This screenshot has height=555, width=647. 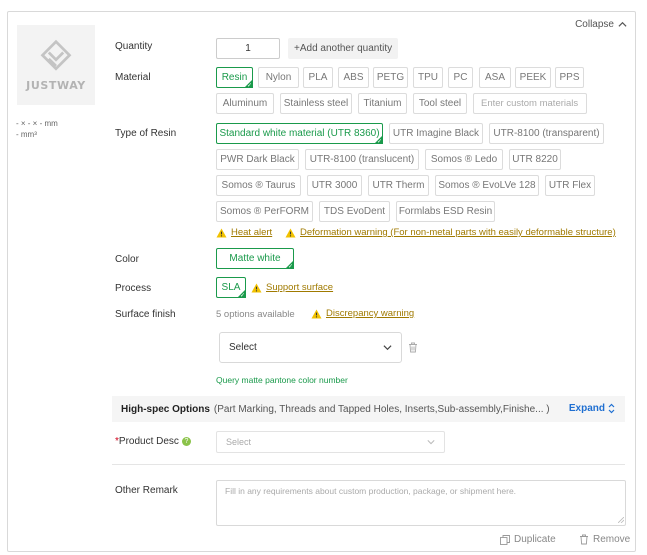 What do you see at coordinates (611, 408) in the screenshot?
I see `chevron-updown-icon` at bounding box center [611, 408].